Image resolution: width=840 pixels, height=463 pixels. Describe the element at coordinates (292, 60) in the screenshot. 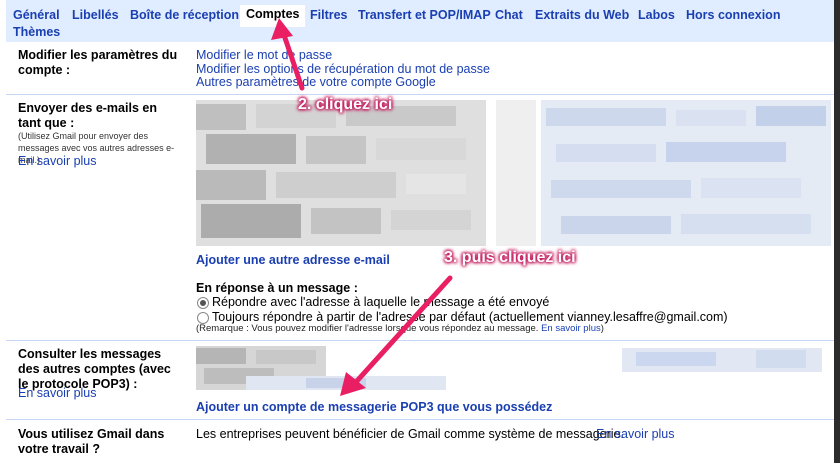

I see `arrow-step2-line` at that location.